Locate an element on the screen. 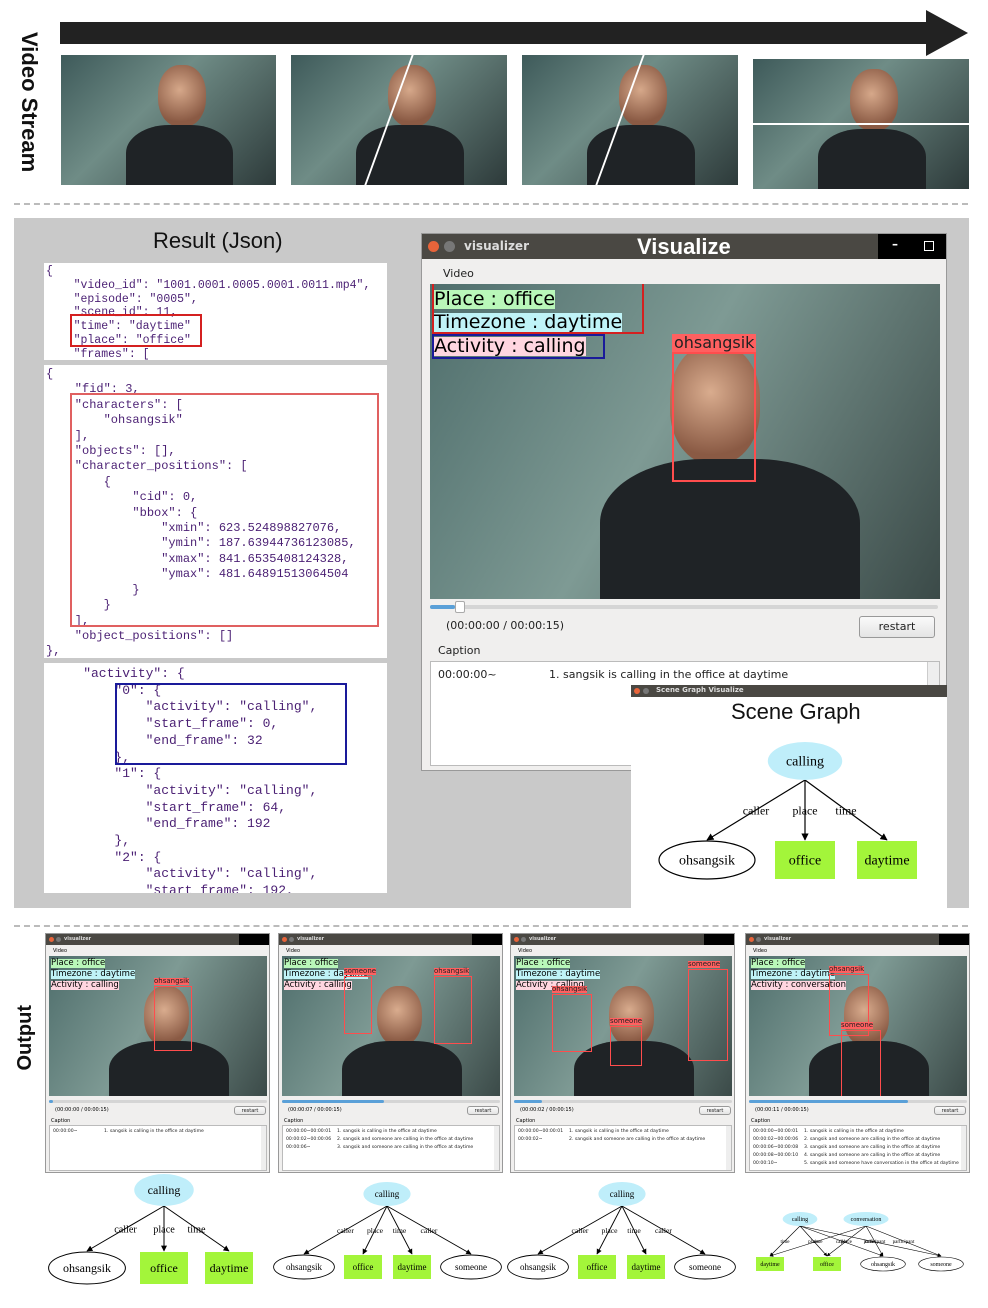 This screenshot has width=988, height=1308. time-readout: (00:00:11 / 00:00:15) is located at coordinates (782, 1110).